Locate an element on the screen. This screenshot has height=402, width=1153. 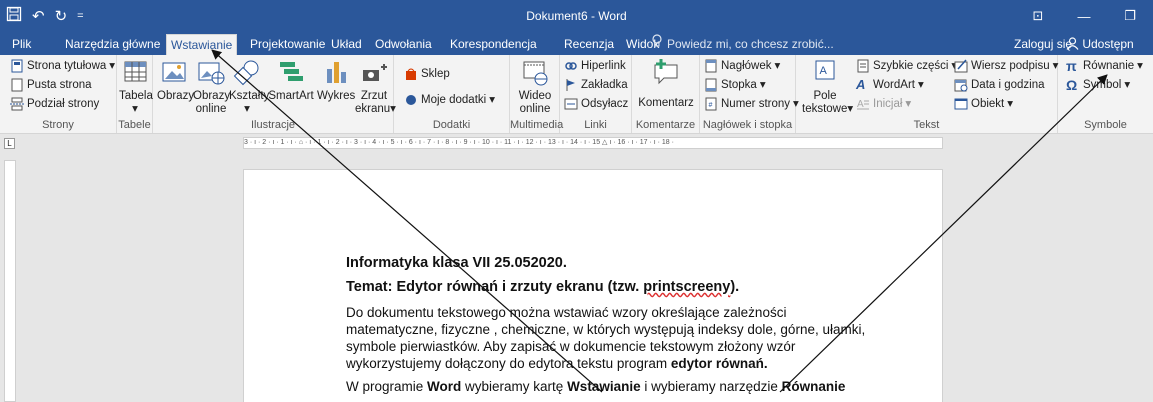
paragraph-1-bold: edytor równań. is located at coordinates (719, 363).